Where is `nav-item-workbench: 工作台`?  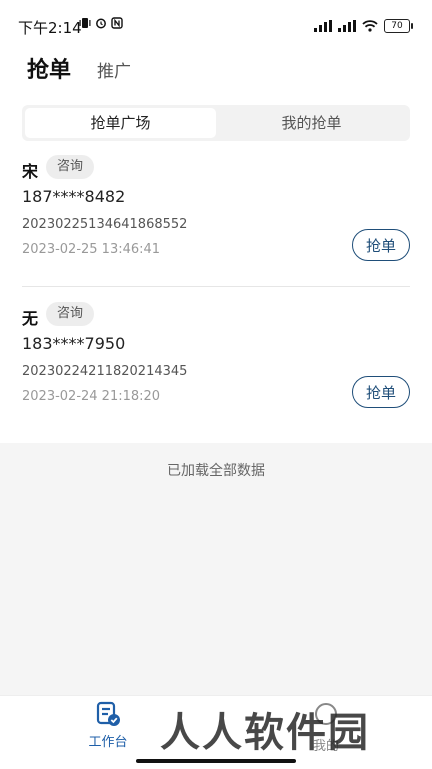
nav-item-workbench: 工作台 is located at coordinates (108, 725).